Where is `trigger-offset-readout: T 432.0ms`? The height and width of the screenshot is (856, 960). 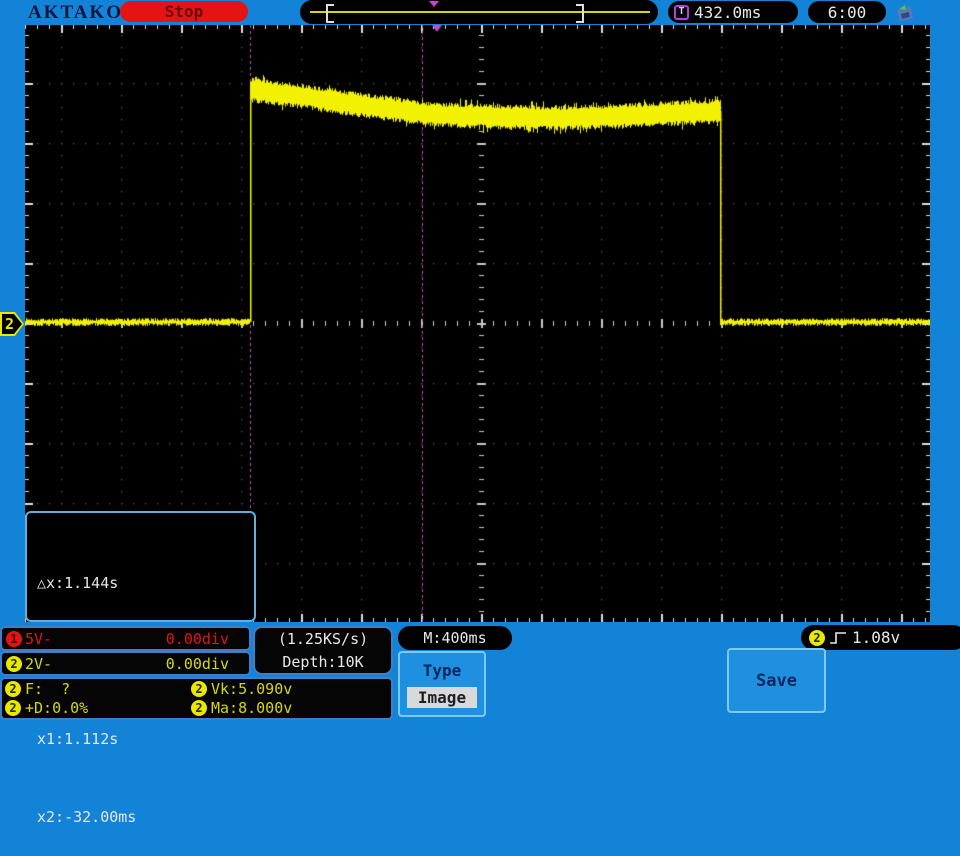
trigger-offset-readout: T 432.0ms is located at coordinates (733, 12).